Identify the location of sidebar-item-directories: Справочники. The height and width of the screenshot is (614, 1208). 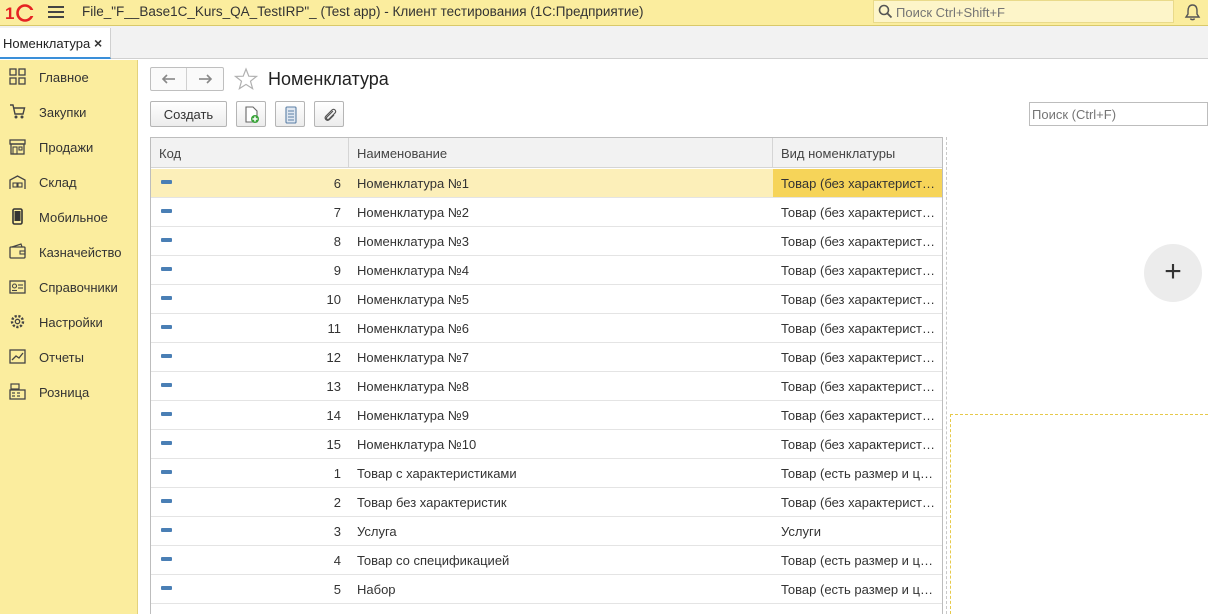
(69, 287).